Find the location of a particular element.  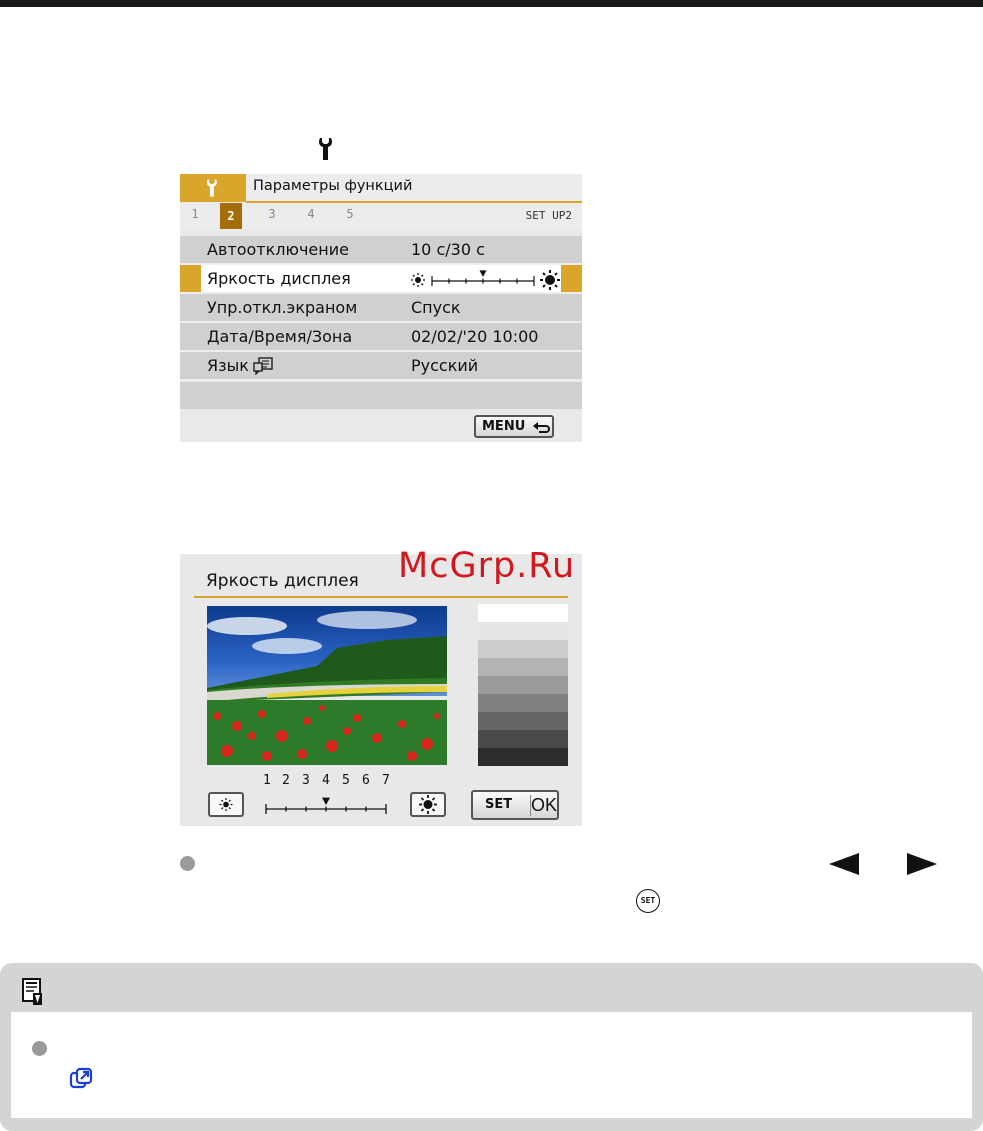

decrease-brightness-button is located at coordinates (226, 804).